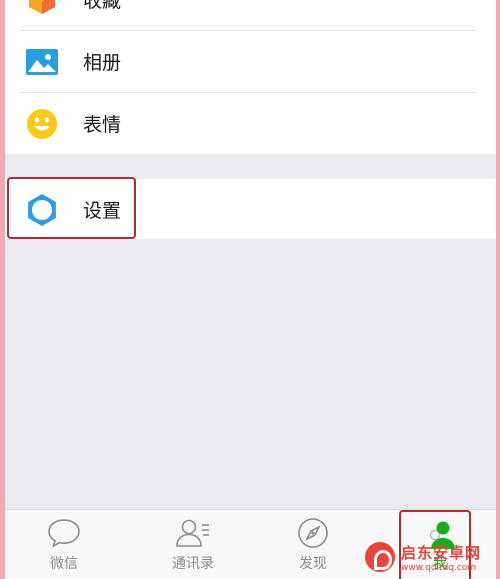 This screenshot has height=579, width=500. What do you see at coordinates (64, 564) in the screenshot?
I see `tab-label: 微信` at bounding box center [64, 564].